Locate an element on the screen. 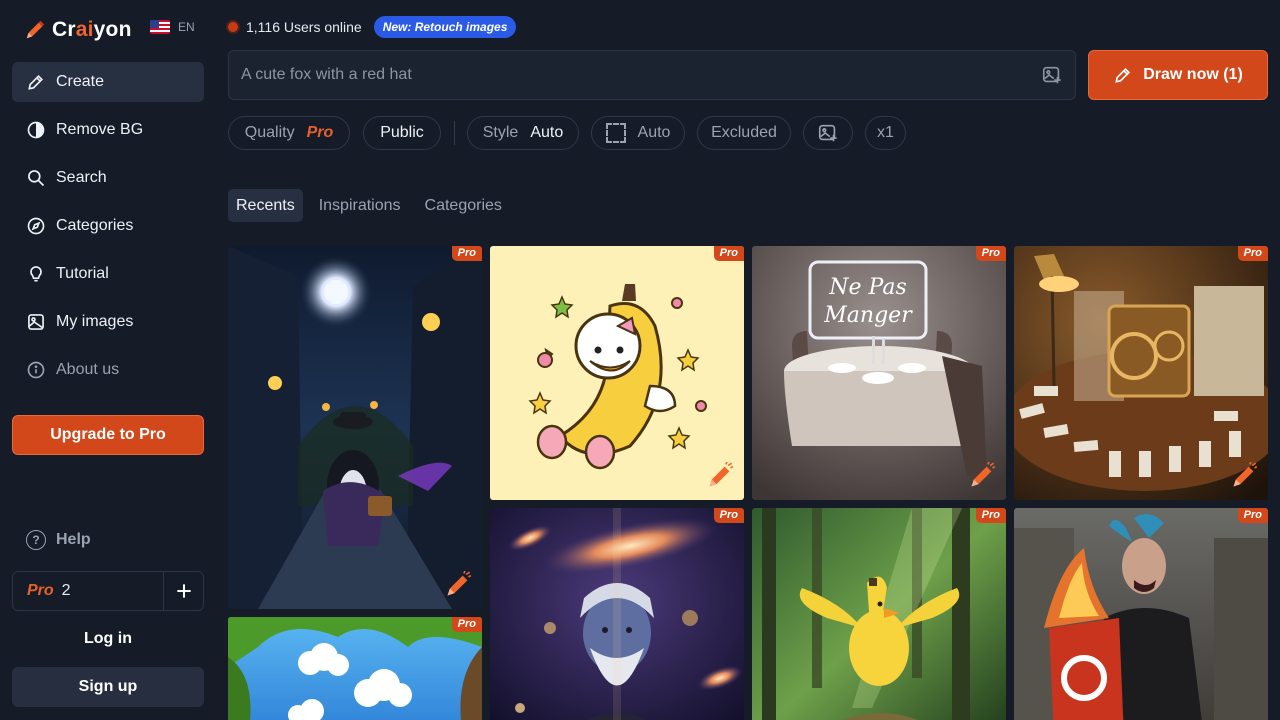 The height and width of the screenshot is (720, 1280). tab-recents: Recents is located at coordinates (265, 205).